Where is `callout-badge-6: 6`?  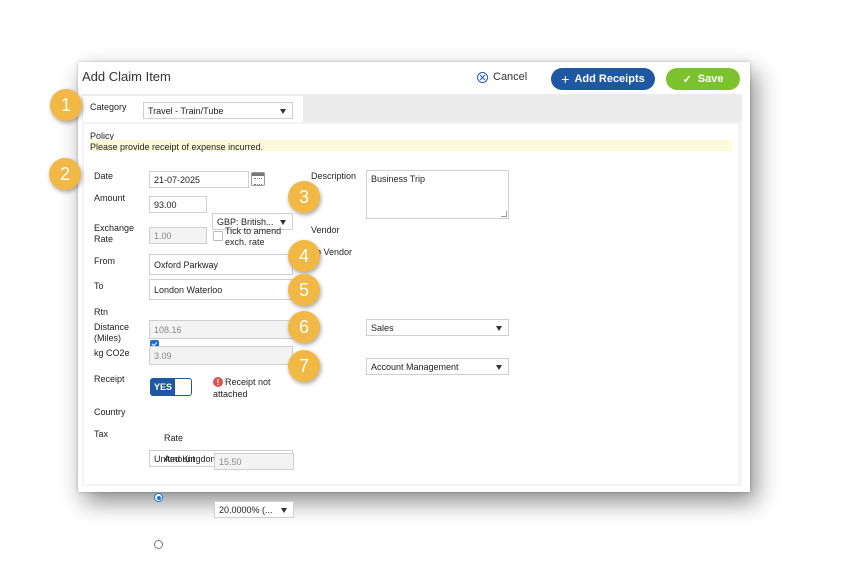
callout-badge-6: 6 is located at coordinates (304, 327).